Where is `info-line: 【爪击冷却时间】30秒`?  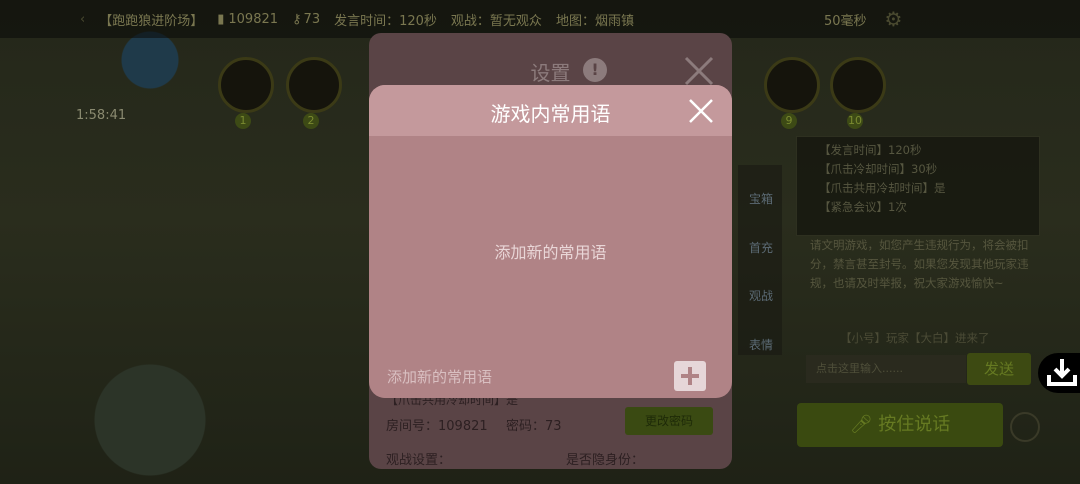 info-line: 【爪击冷却时间】30秒 is located at coordinates (878, 169).